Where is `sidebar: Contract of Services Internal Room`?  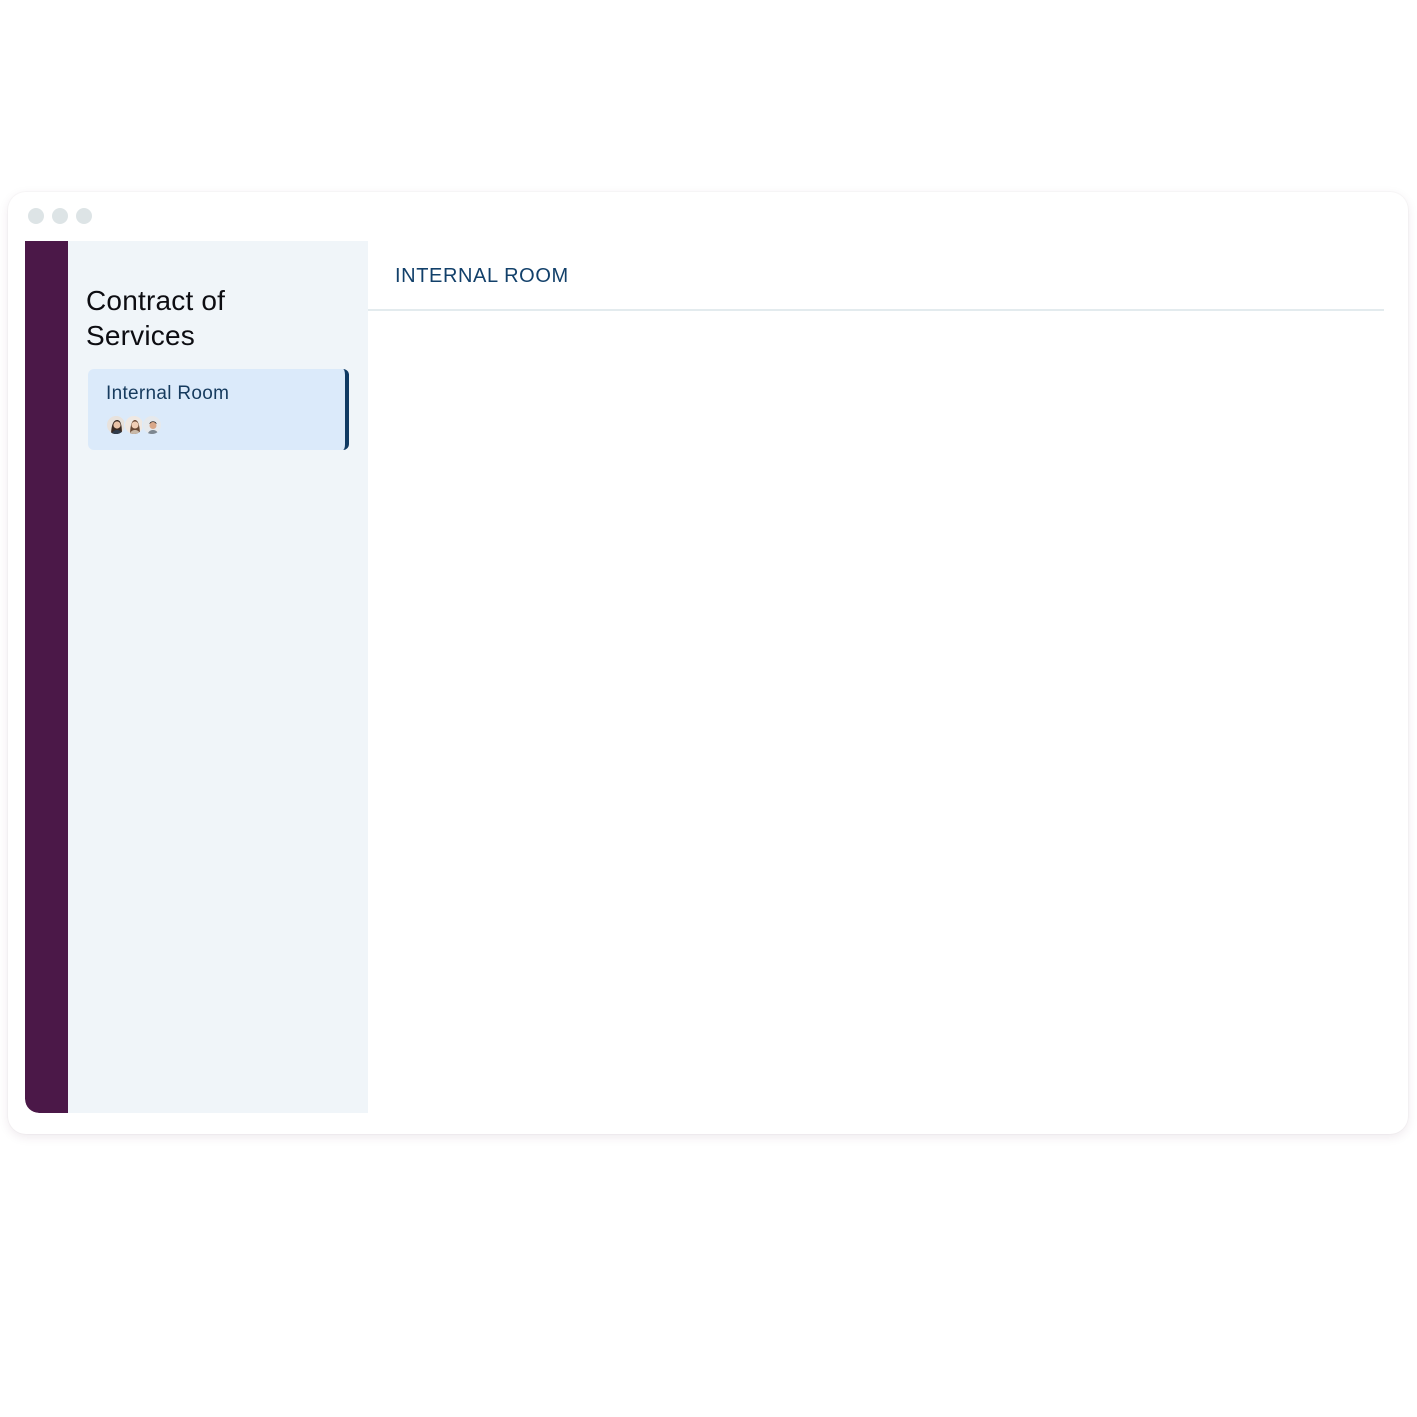 sidebar: Contract of Services Internal Room is located at coordinates (218, 677).